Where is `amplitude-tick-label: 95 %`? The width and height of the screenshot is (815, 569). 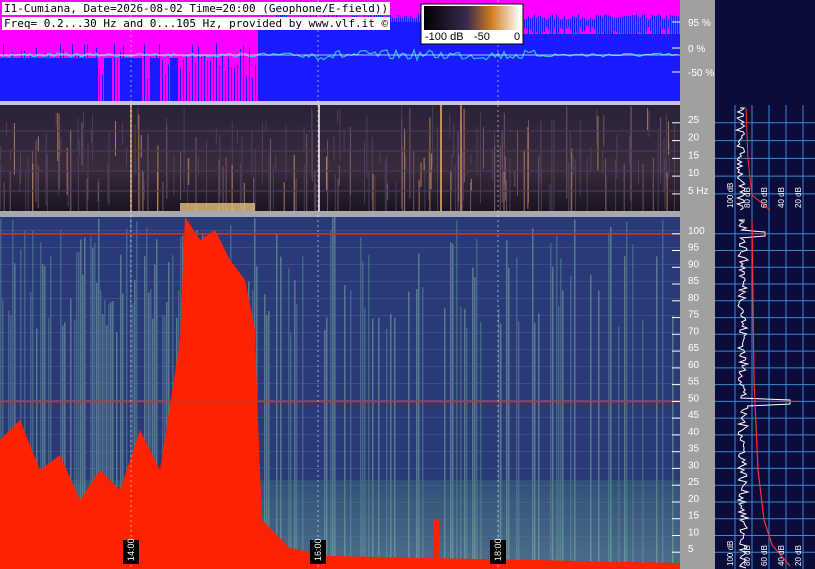 amplitude-tick-label: 95 % is located at coordinates (699, 23).